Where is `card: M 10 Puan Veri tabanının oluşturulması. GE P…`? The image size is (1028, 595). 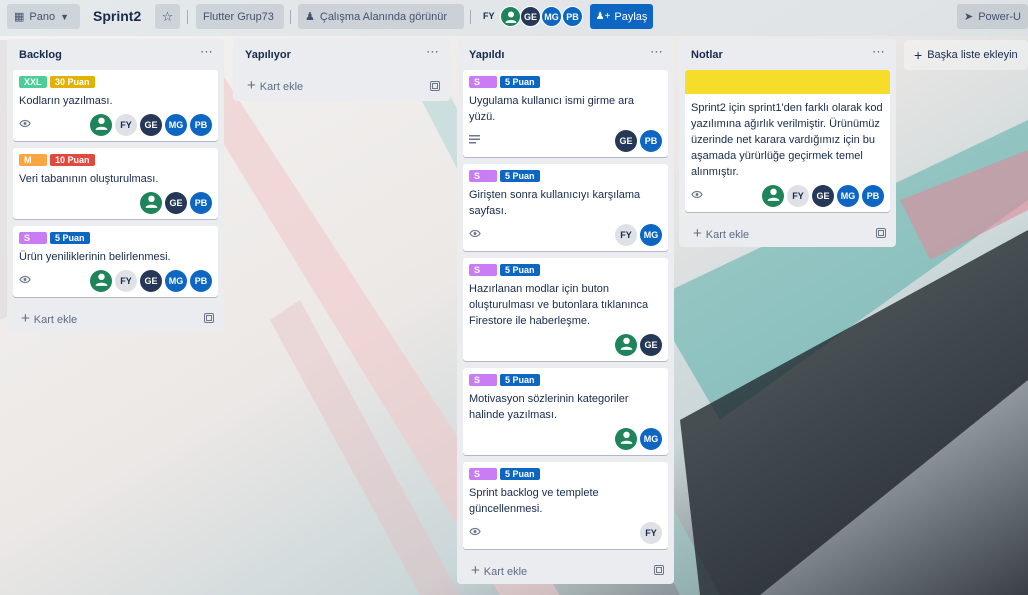 card: M 10 Puan Veri tabanının oluşturulması. GE P… is located at coordinates (115, 183).